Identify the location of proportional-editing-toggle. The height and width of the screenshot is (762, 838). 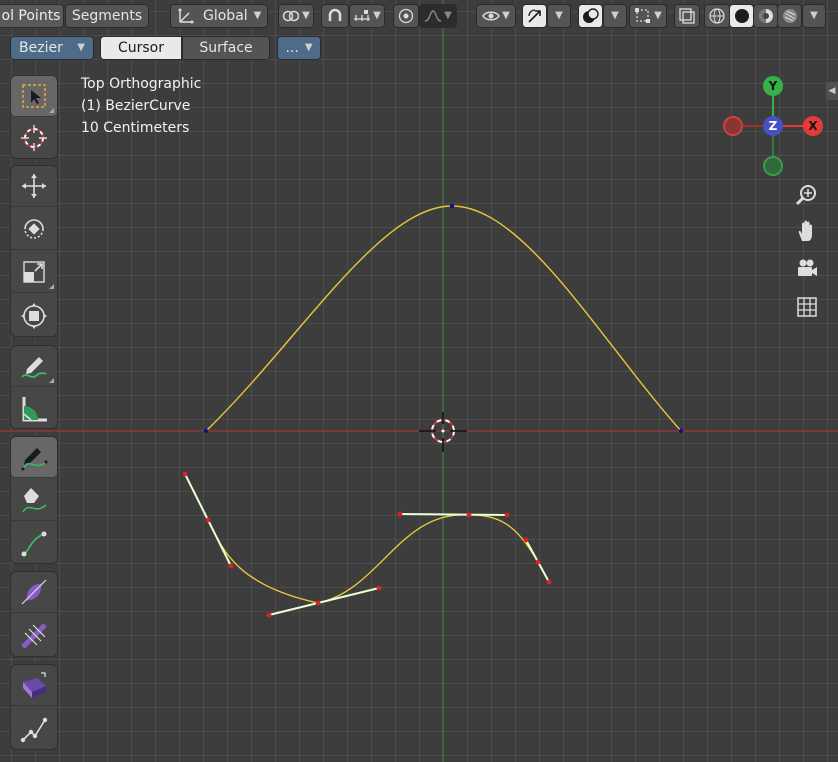
(406, 16).